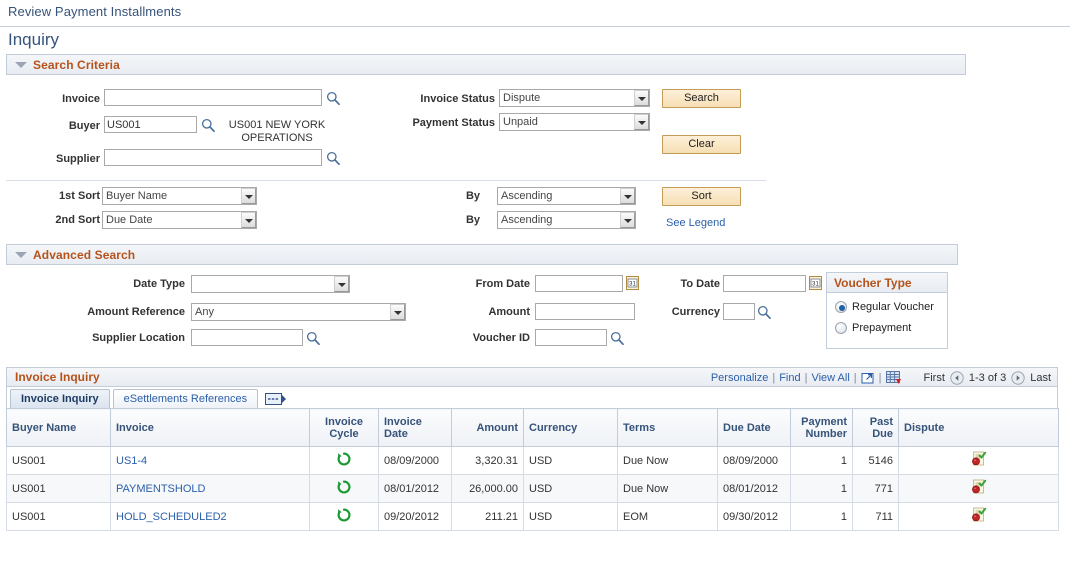 The width and height of the screenshot is (1070, 563). Describe the element at coordinates (487, 516) in the screenshot. I see `cell-amount: 211.21` at that location.